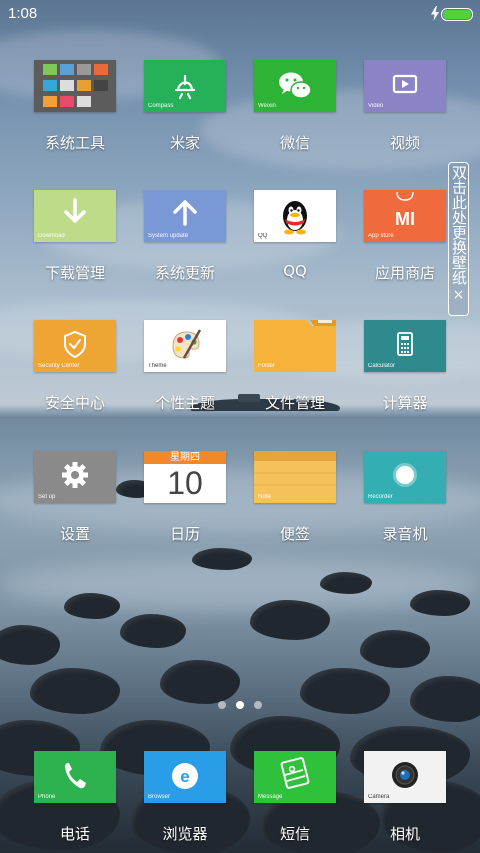 The height and width of the screenshot is (853, 480). I want to click on app-label: 短信, so click(294, 834).